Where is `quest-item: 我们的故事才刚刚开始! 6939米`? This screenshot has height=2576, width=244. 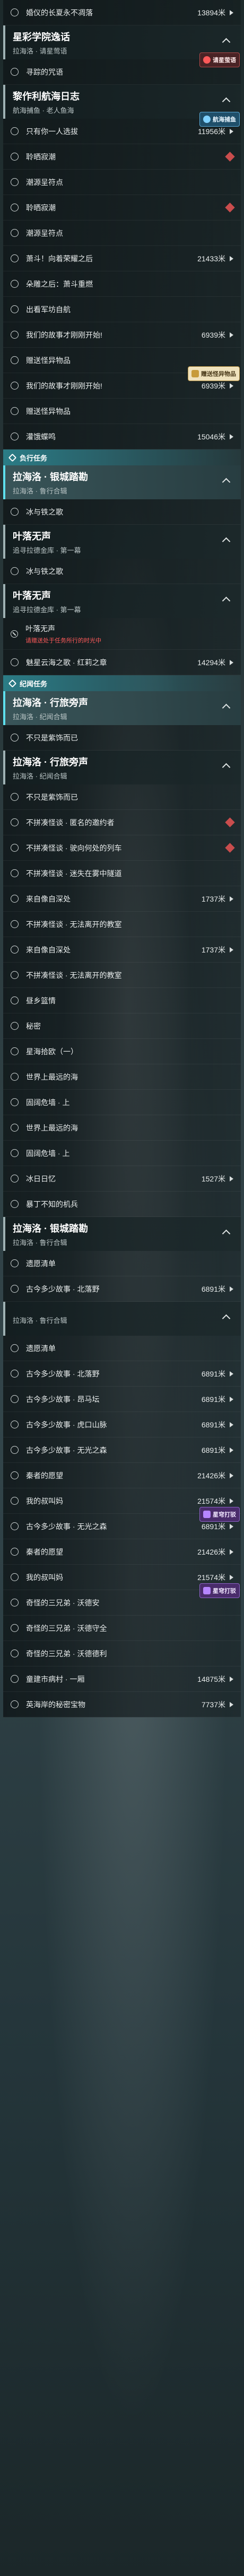 quest-item: 我们的故事才刚刚开始! 6939米 is located at coordinates (122, 335).